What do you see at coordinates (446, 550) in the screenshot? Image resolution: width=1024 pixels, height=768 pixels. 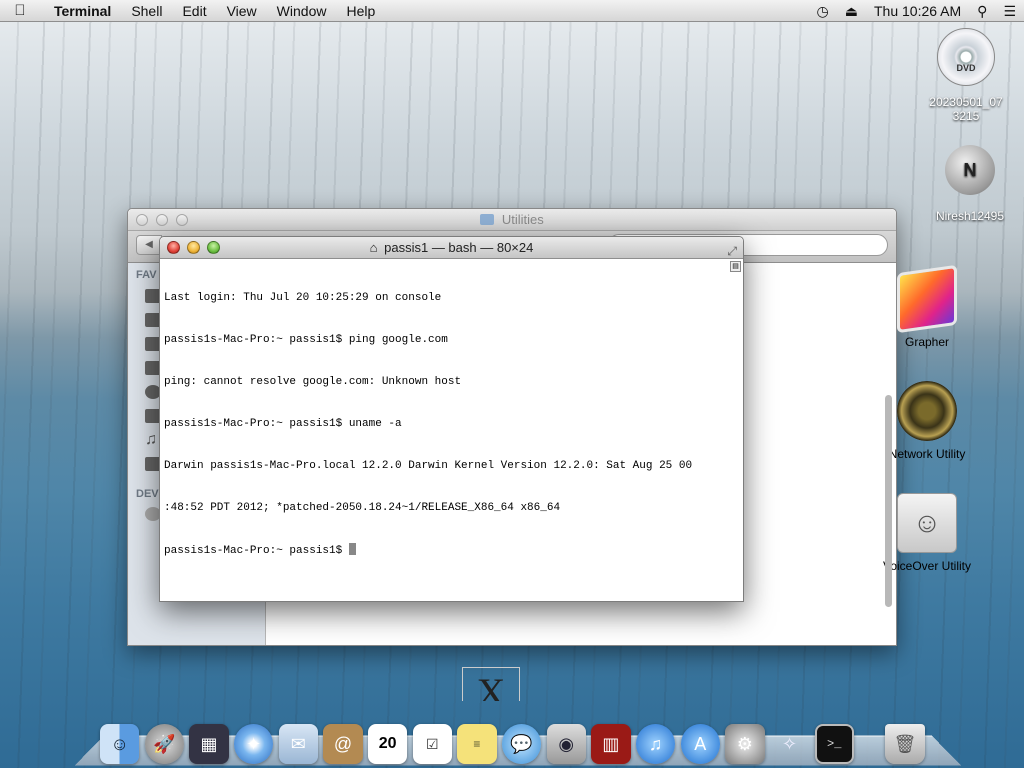 I see `terminal-prompt-line: passis1s-Mac-Pro:~ passis1$` at bounding box center [446, 550].